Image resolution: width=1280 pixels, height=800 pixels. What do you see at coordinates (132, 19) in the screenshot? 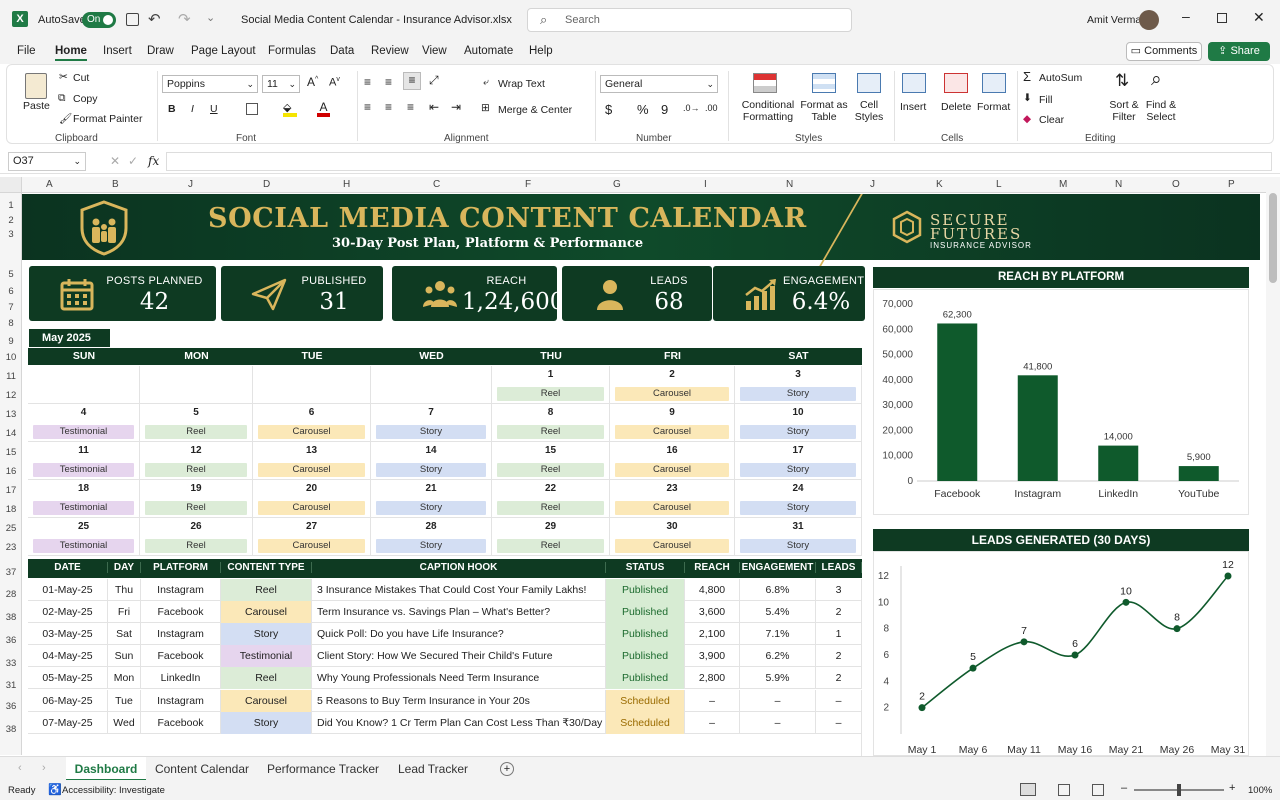
I see `save-icon` at bounding box center [132, 19].